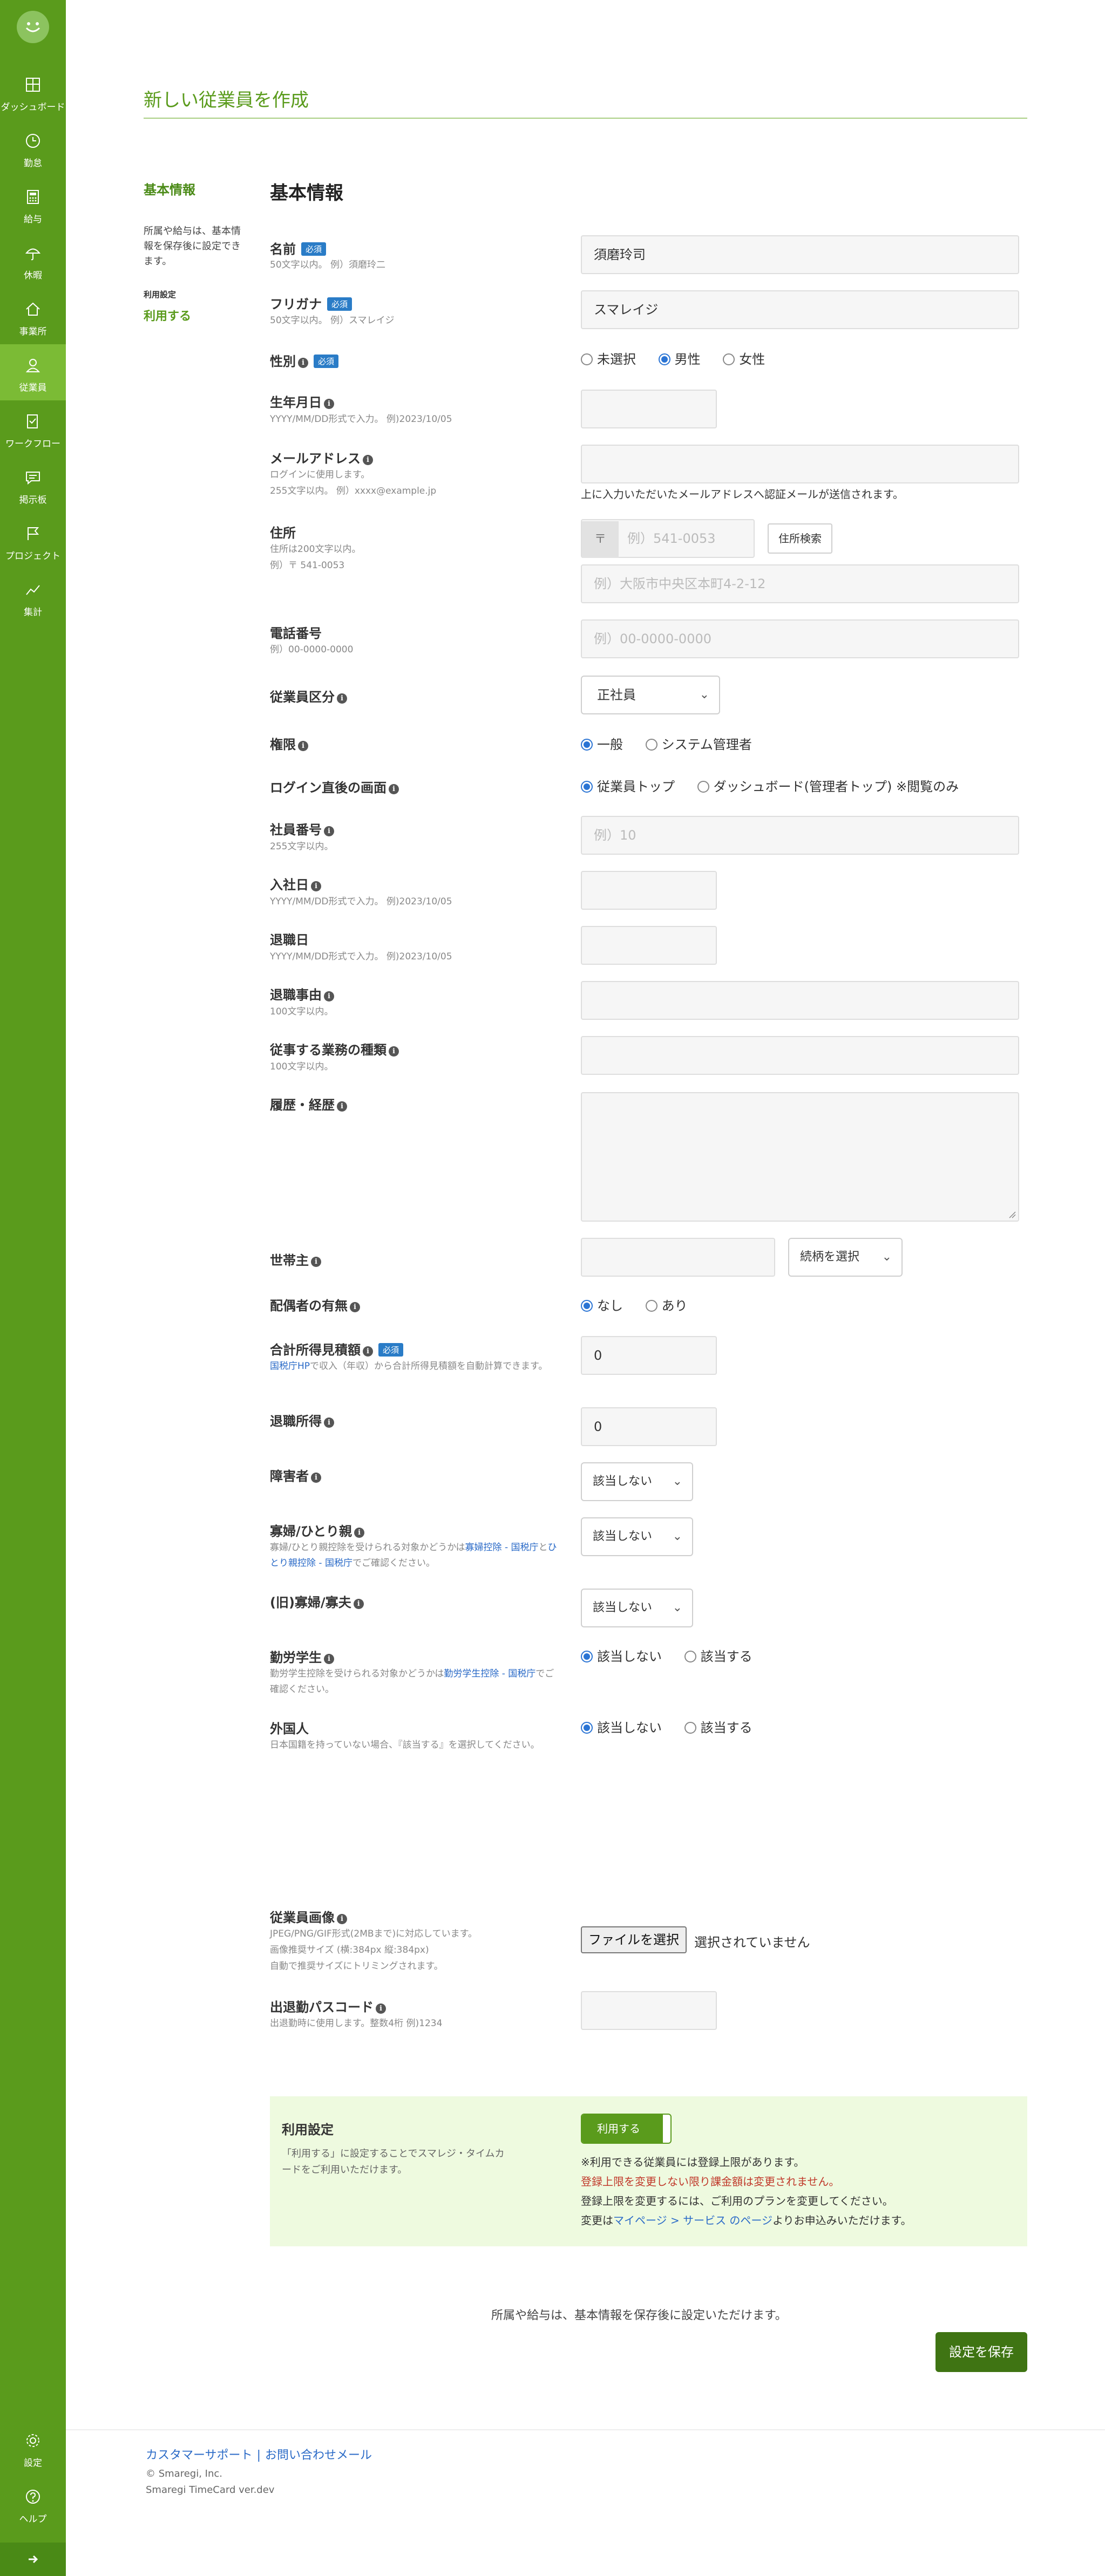  Describe the element at coordinates (628, 785) in the screenshot. I see `landing-option-employee-top: 従業員トップ` at that location.